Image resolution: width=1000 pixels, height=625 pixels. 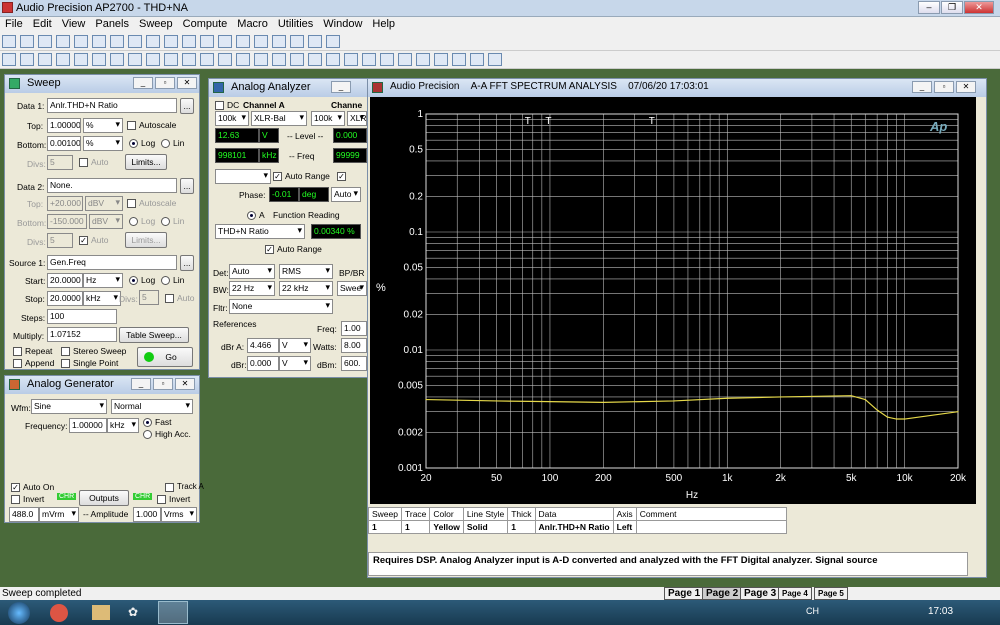 I want to click on table-row: 1 1 Yellow Solid 1 Anlr.THD+N Ratio Left, so click(x=577, y=527).